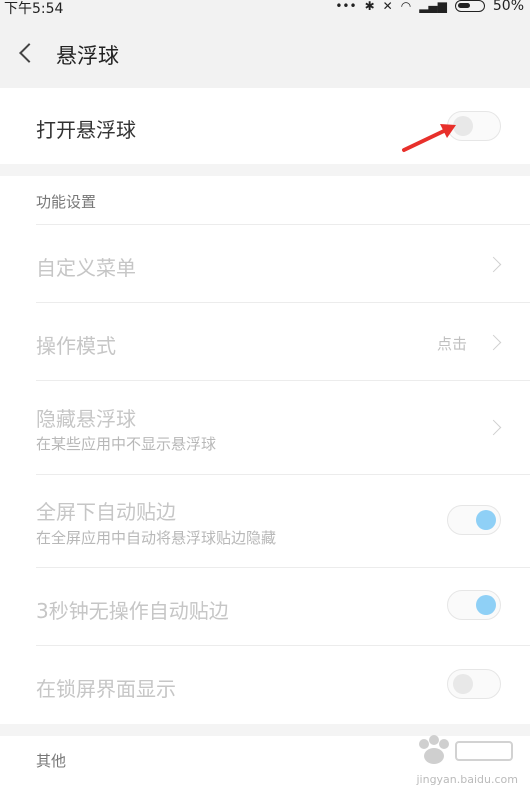  Describe the element at coordinates (467, 779) in the screenshot. I see `watermark-url: jingyan.baidu.com` at that location.